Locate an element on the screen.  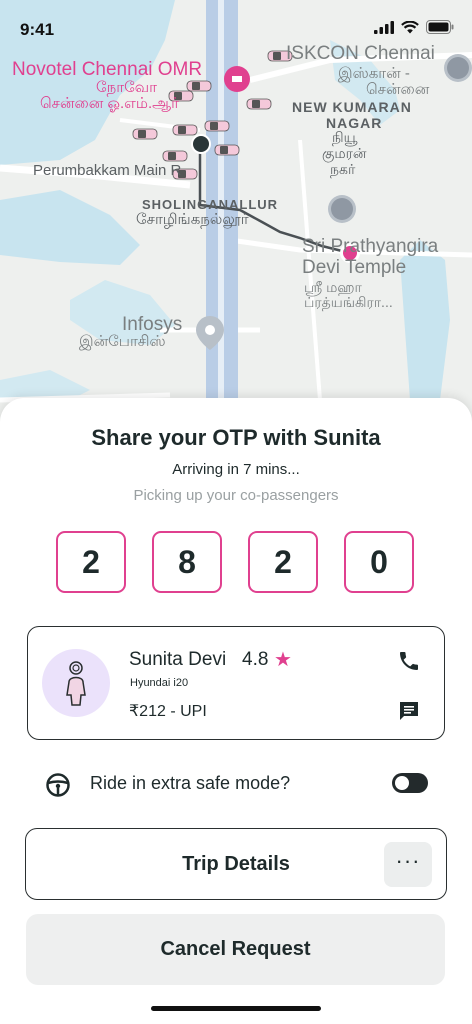
ride-status-text: Picking up your co-passengers is located at coordinates (236, 495).